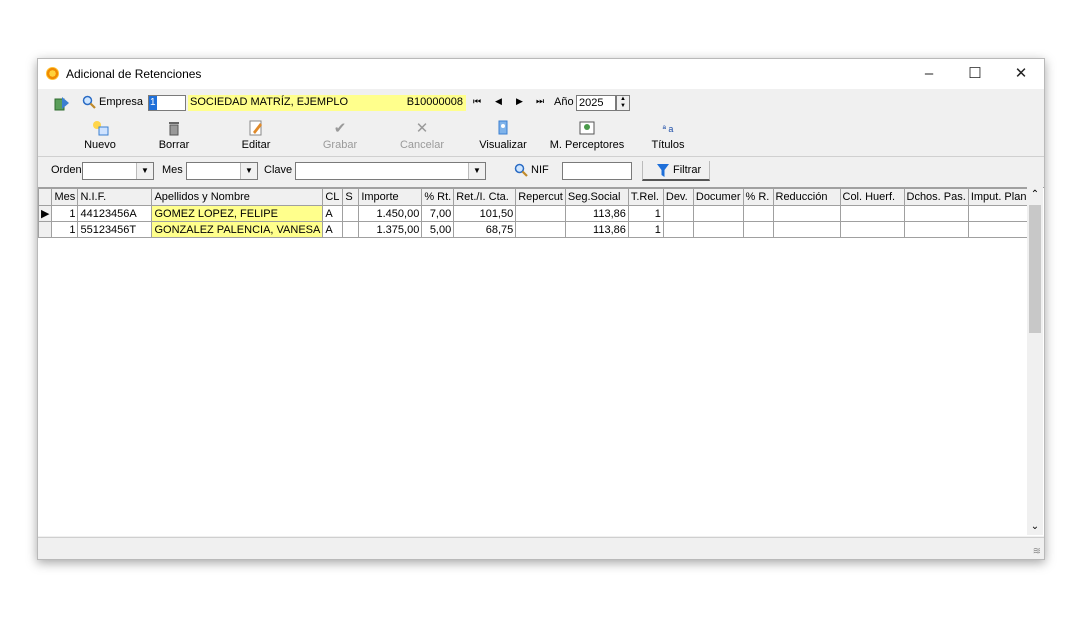 This screenshot has width=1080, height=628. I want to click on cell-nombre: GOMEZ LOPEZ, FELIPE, so click(237, 213).